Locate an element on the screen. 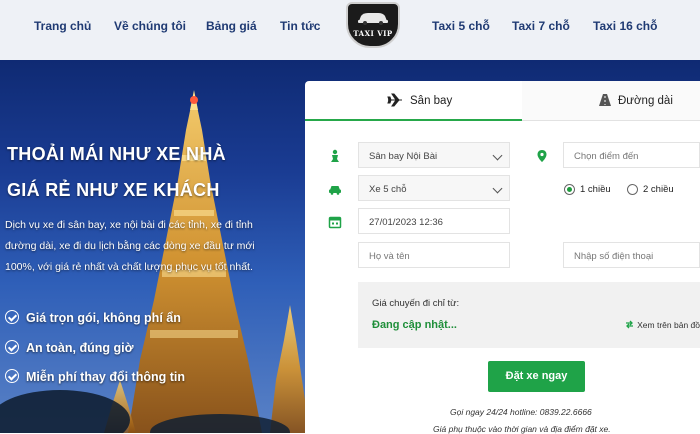  nav-pricing: Bảng giá is located at coordinates (231, 26).